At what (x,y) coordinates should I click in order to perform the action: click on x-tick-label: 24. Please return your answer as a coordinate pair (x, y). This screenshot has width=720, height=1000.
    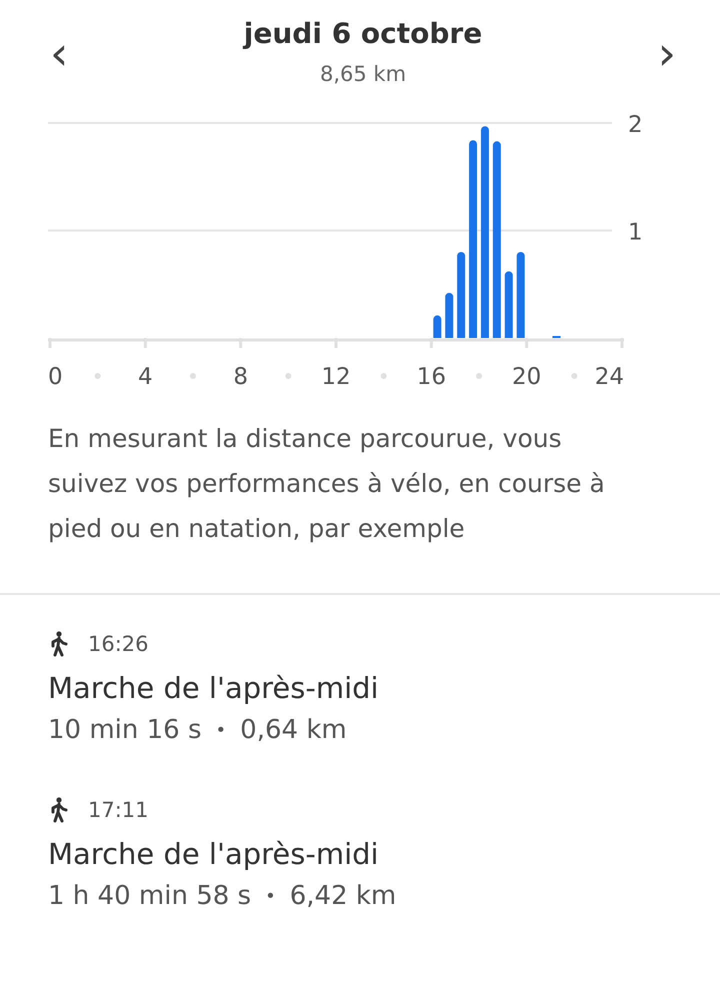
    Looking at the image, I should click on (609, 376).